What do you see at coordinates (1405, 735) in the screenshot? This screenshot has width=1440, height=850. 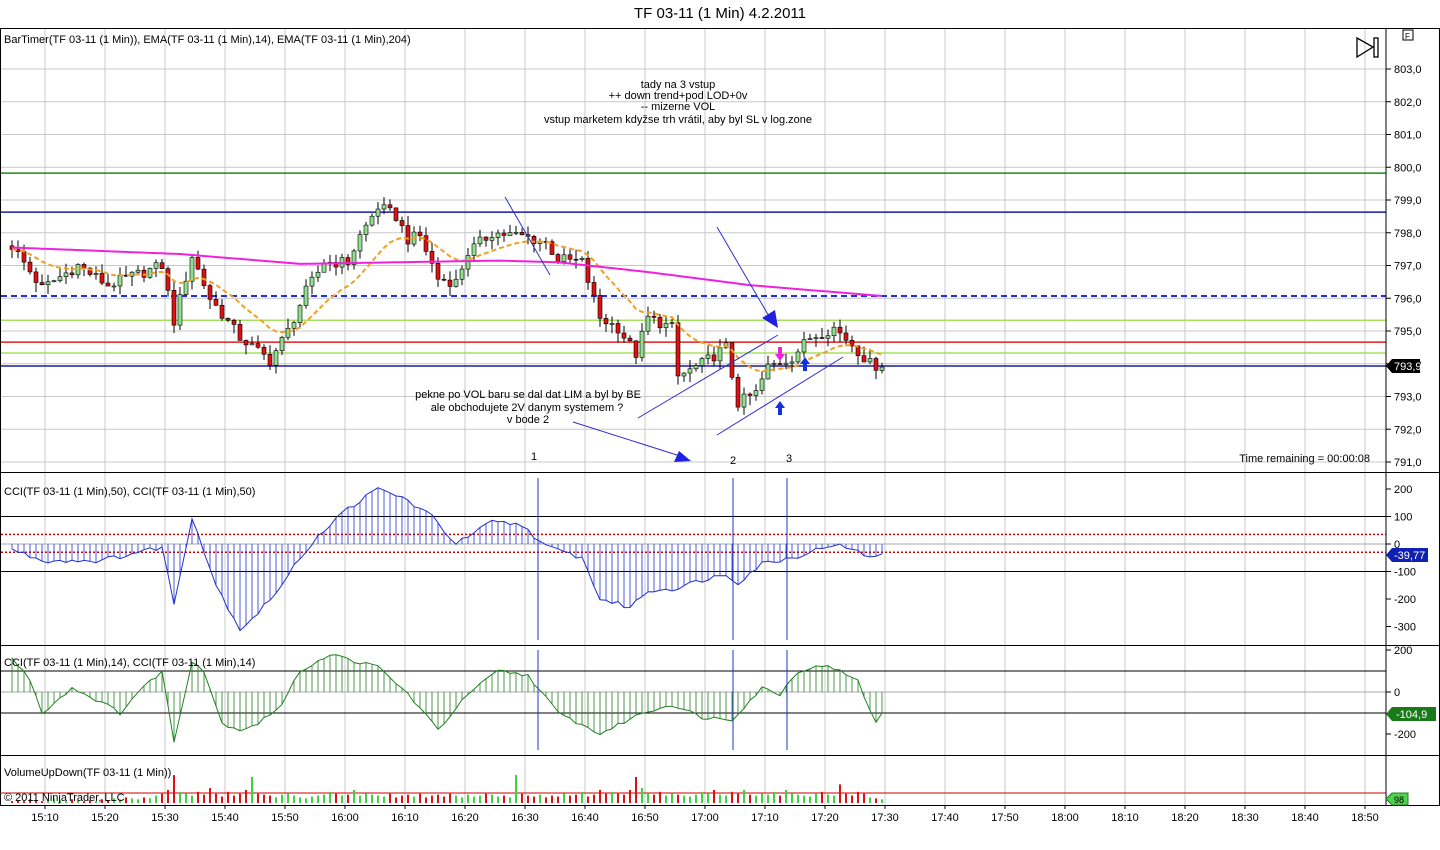 I see `y-tick-label: -200` at bounding box center [1405, 735].